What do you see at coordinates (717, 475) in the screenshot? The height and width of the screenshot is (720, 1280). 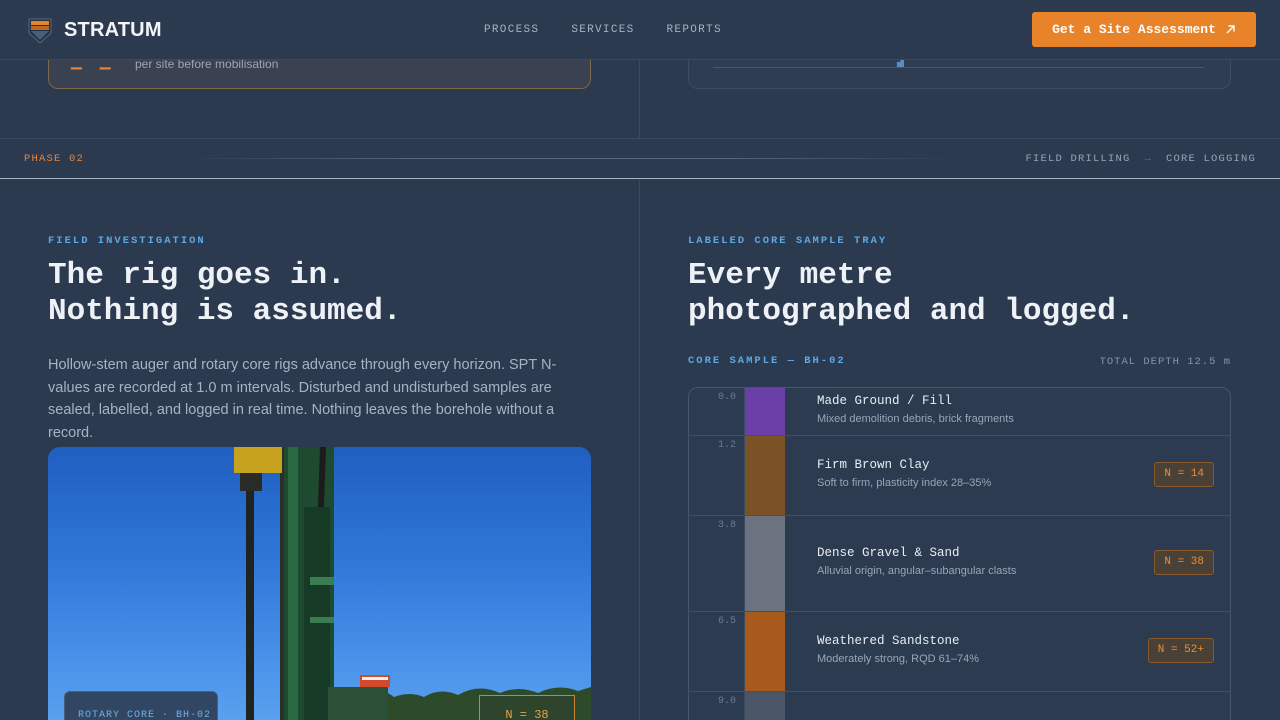 I see `layer-depth: 1.2` at bounding box center [717, 475].